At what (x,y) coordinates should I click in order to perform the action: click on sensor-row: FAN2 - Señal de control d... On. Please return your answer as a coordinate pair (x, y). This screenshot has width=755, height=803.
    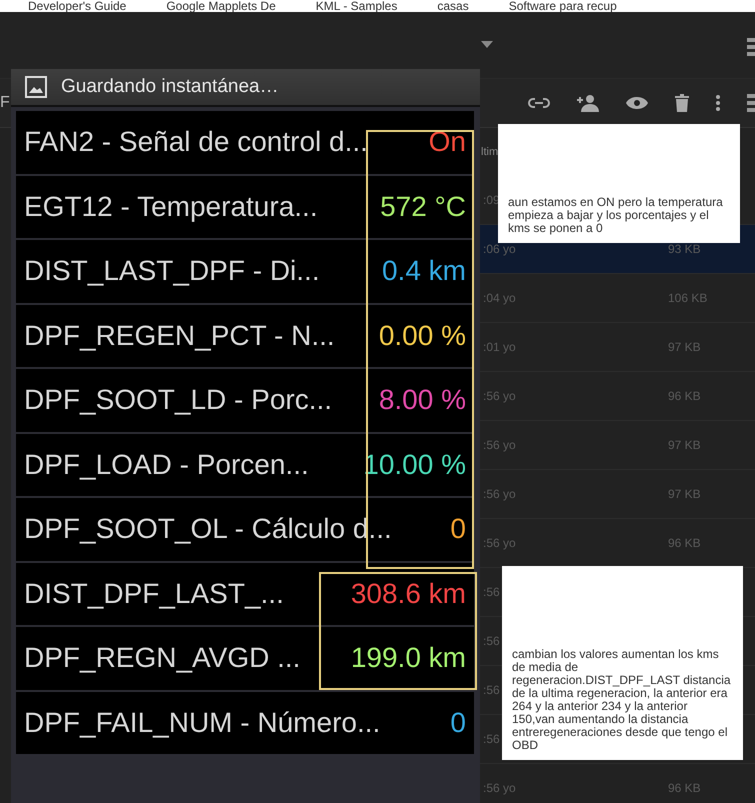
    Looking at the image, I should click on (245, 142).